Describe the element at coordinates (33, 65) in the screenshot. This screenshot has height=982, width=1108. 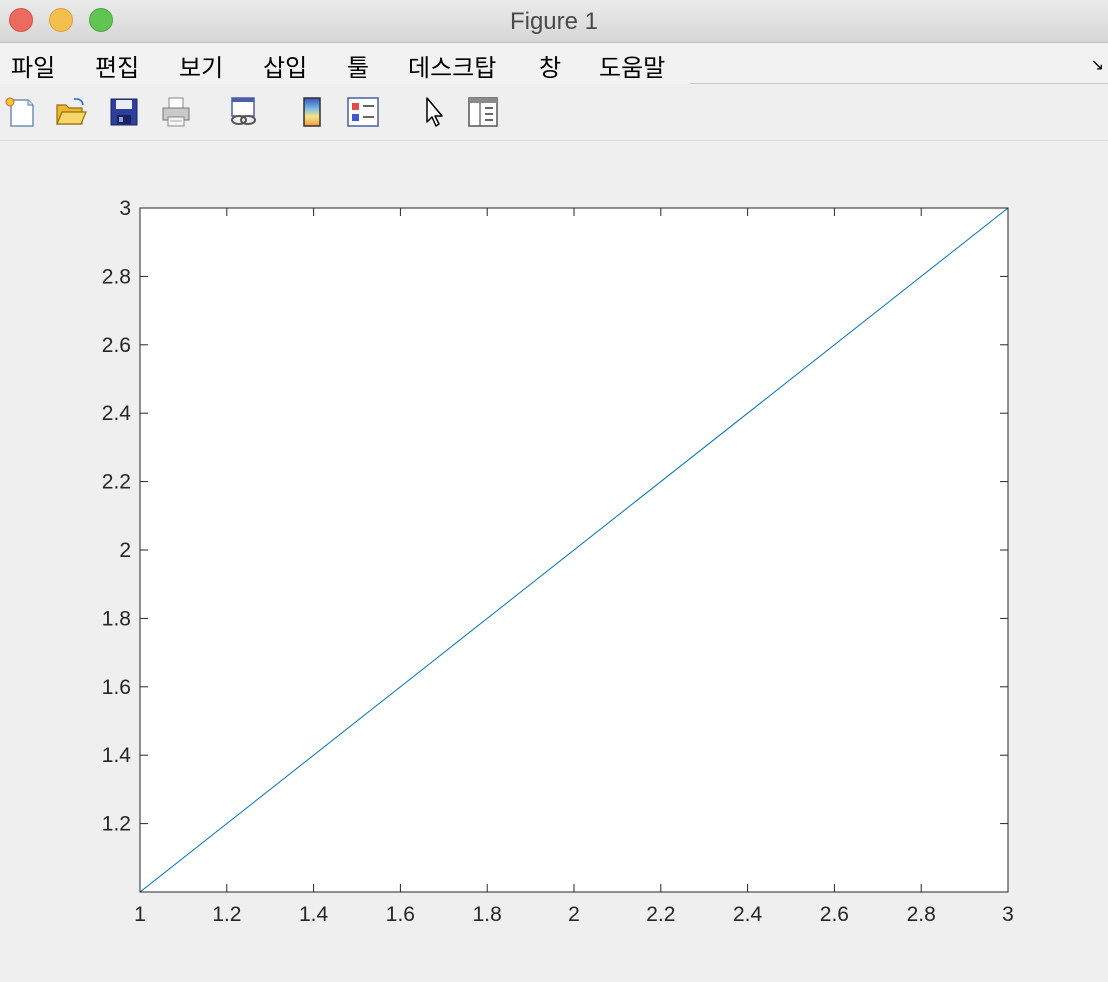
I see `menu-file: 파일` at that location.